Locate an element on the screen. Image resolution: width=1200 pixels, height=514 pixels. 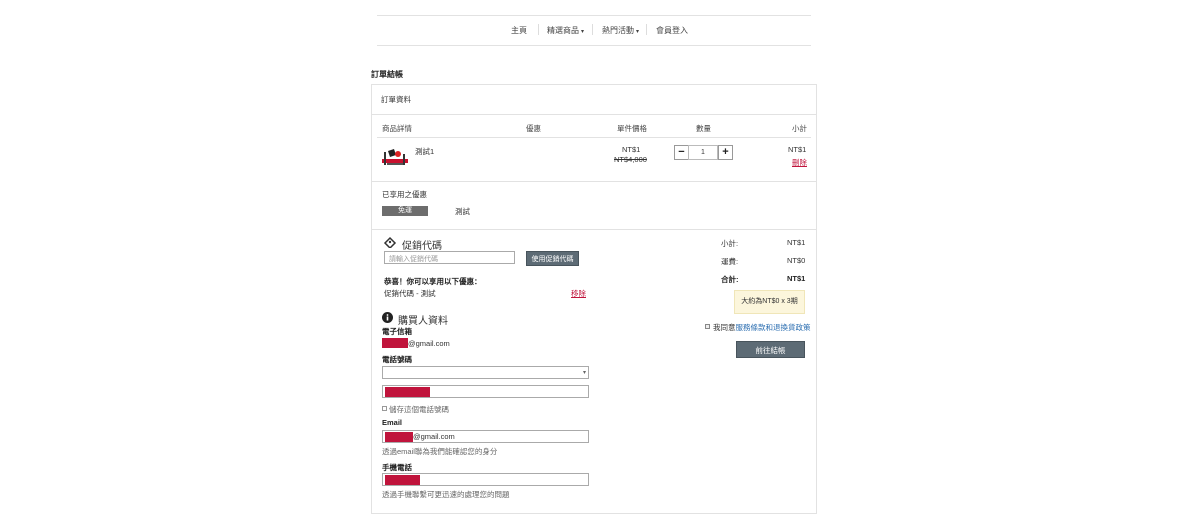
promo-applied-item: 促銷代碼 - 測試 is located at coordinates (410, 293).